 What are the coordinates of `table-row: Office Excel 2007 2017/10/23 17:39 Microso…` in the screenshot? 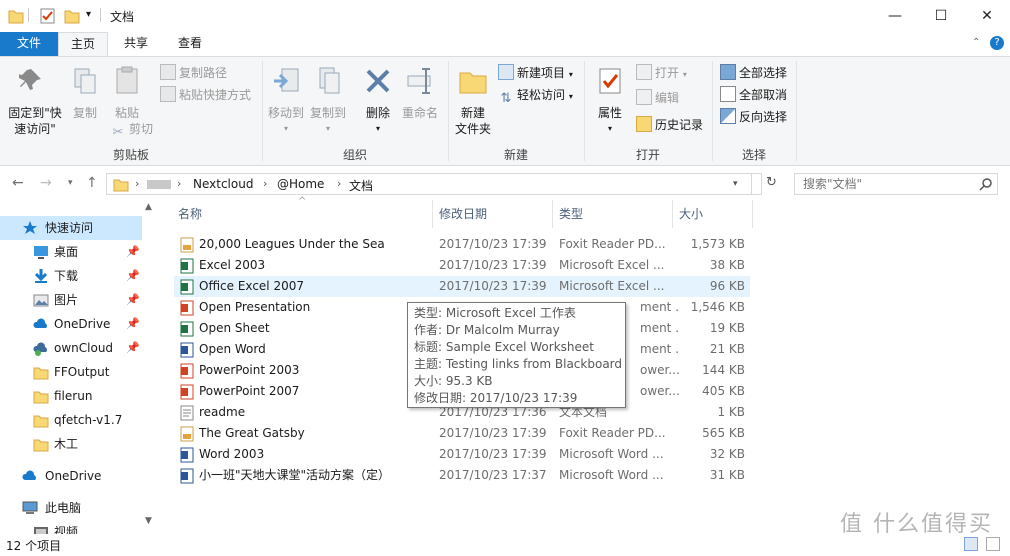 It's located at (462, 286).